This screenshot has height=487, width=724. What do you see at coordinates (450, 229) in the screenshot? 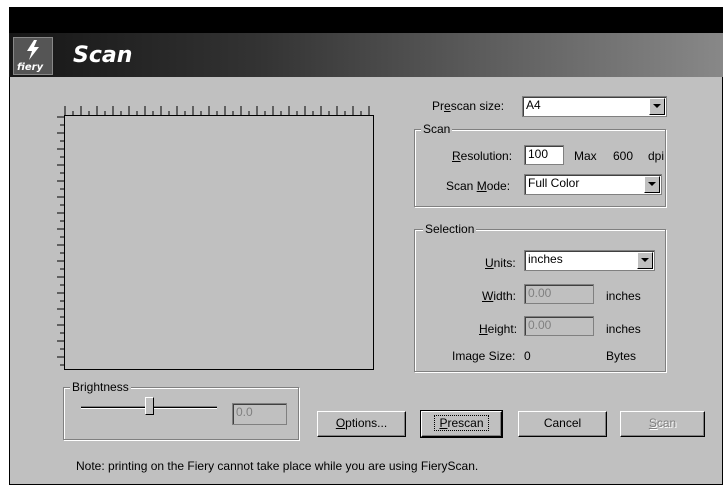
I see `selection-group-title: Selection` at bounding box center [450, 229].